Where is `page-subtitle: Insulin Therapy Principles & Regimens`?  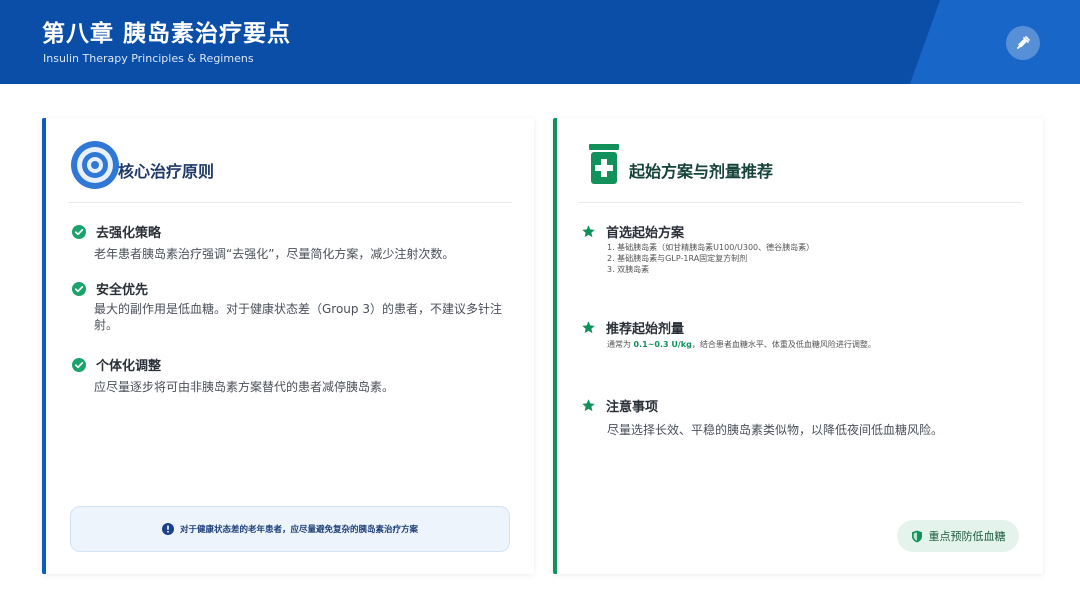
page-subtitle: Insulin Therapy Principles & Regimens is located at coordinates (148, 58).